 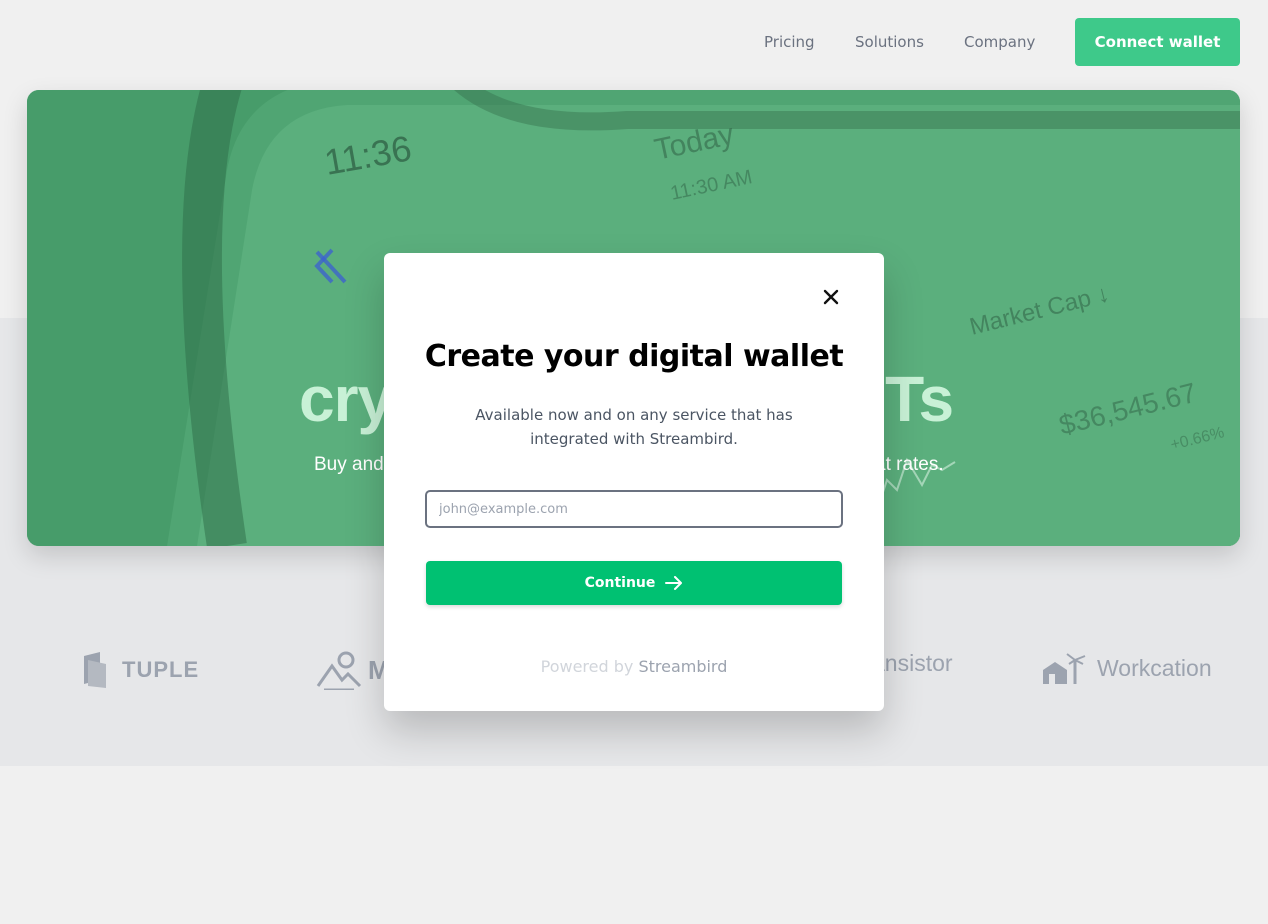 What do you see at coordinates (620, 583) in the screenshot?
I see `continue-label: Continue` at bounding box center [620, 583].